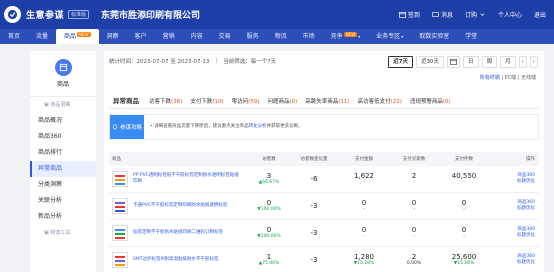 This screenshot has width=554, height=272. I want to click on top-header: 生意参谋 标准版 东莞市胜添印刷有限公司 签到 消息 订购 个人中心 退出, so click(277, 14).